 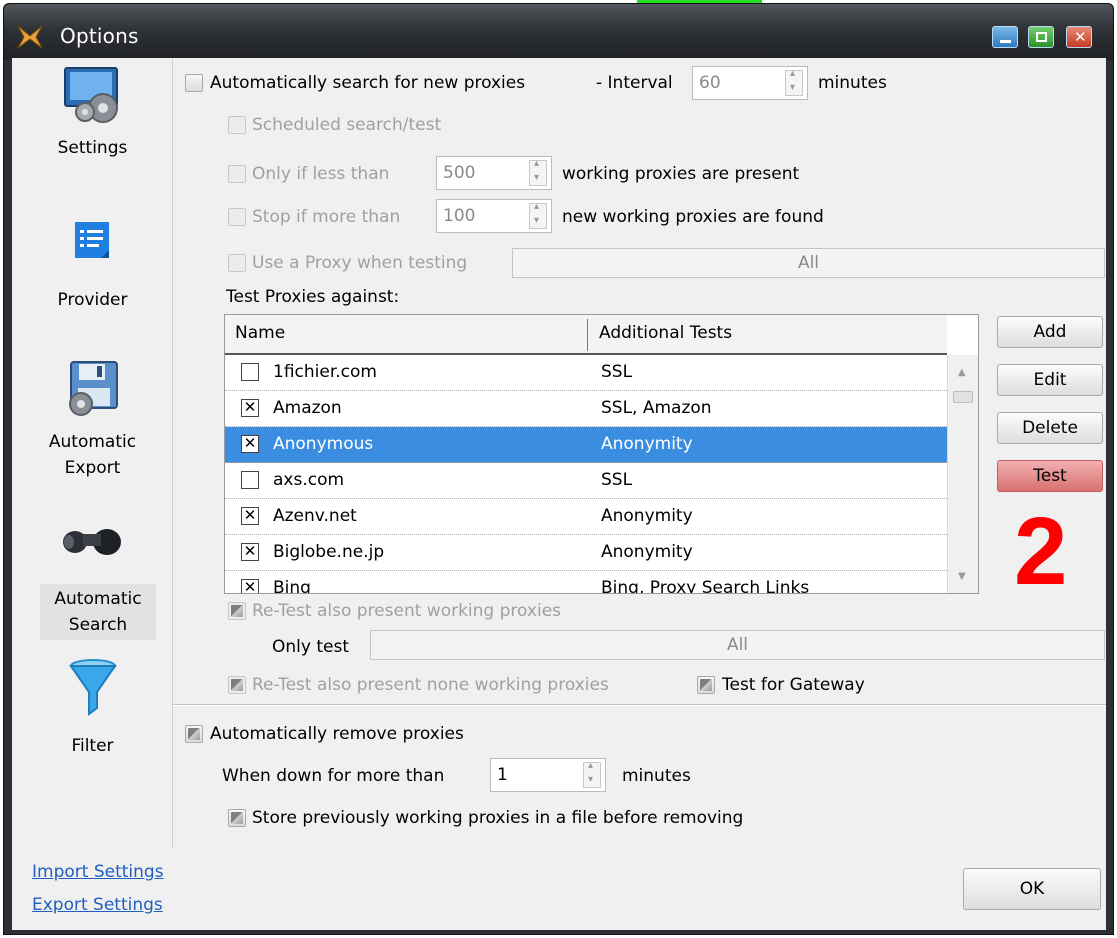 What do you see at coordinates (681, 174) in the screenshot?
I see `only-if-suffix: working proxies are present` at bounding box center [681, 174].